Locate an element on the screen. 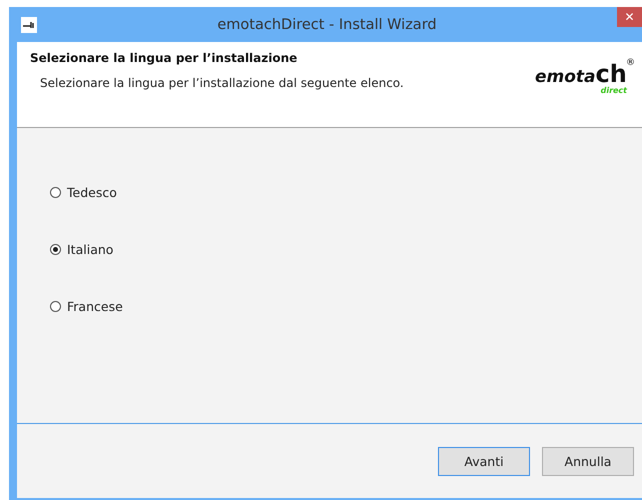 This screenshot has height=500, width=642. logo-subtext: direct is located at coordinates (613, 90).